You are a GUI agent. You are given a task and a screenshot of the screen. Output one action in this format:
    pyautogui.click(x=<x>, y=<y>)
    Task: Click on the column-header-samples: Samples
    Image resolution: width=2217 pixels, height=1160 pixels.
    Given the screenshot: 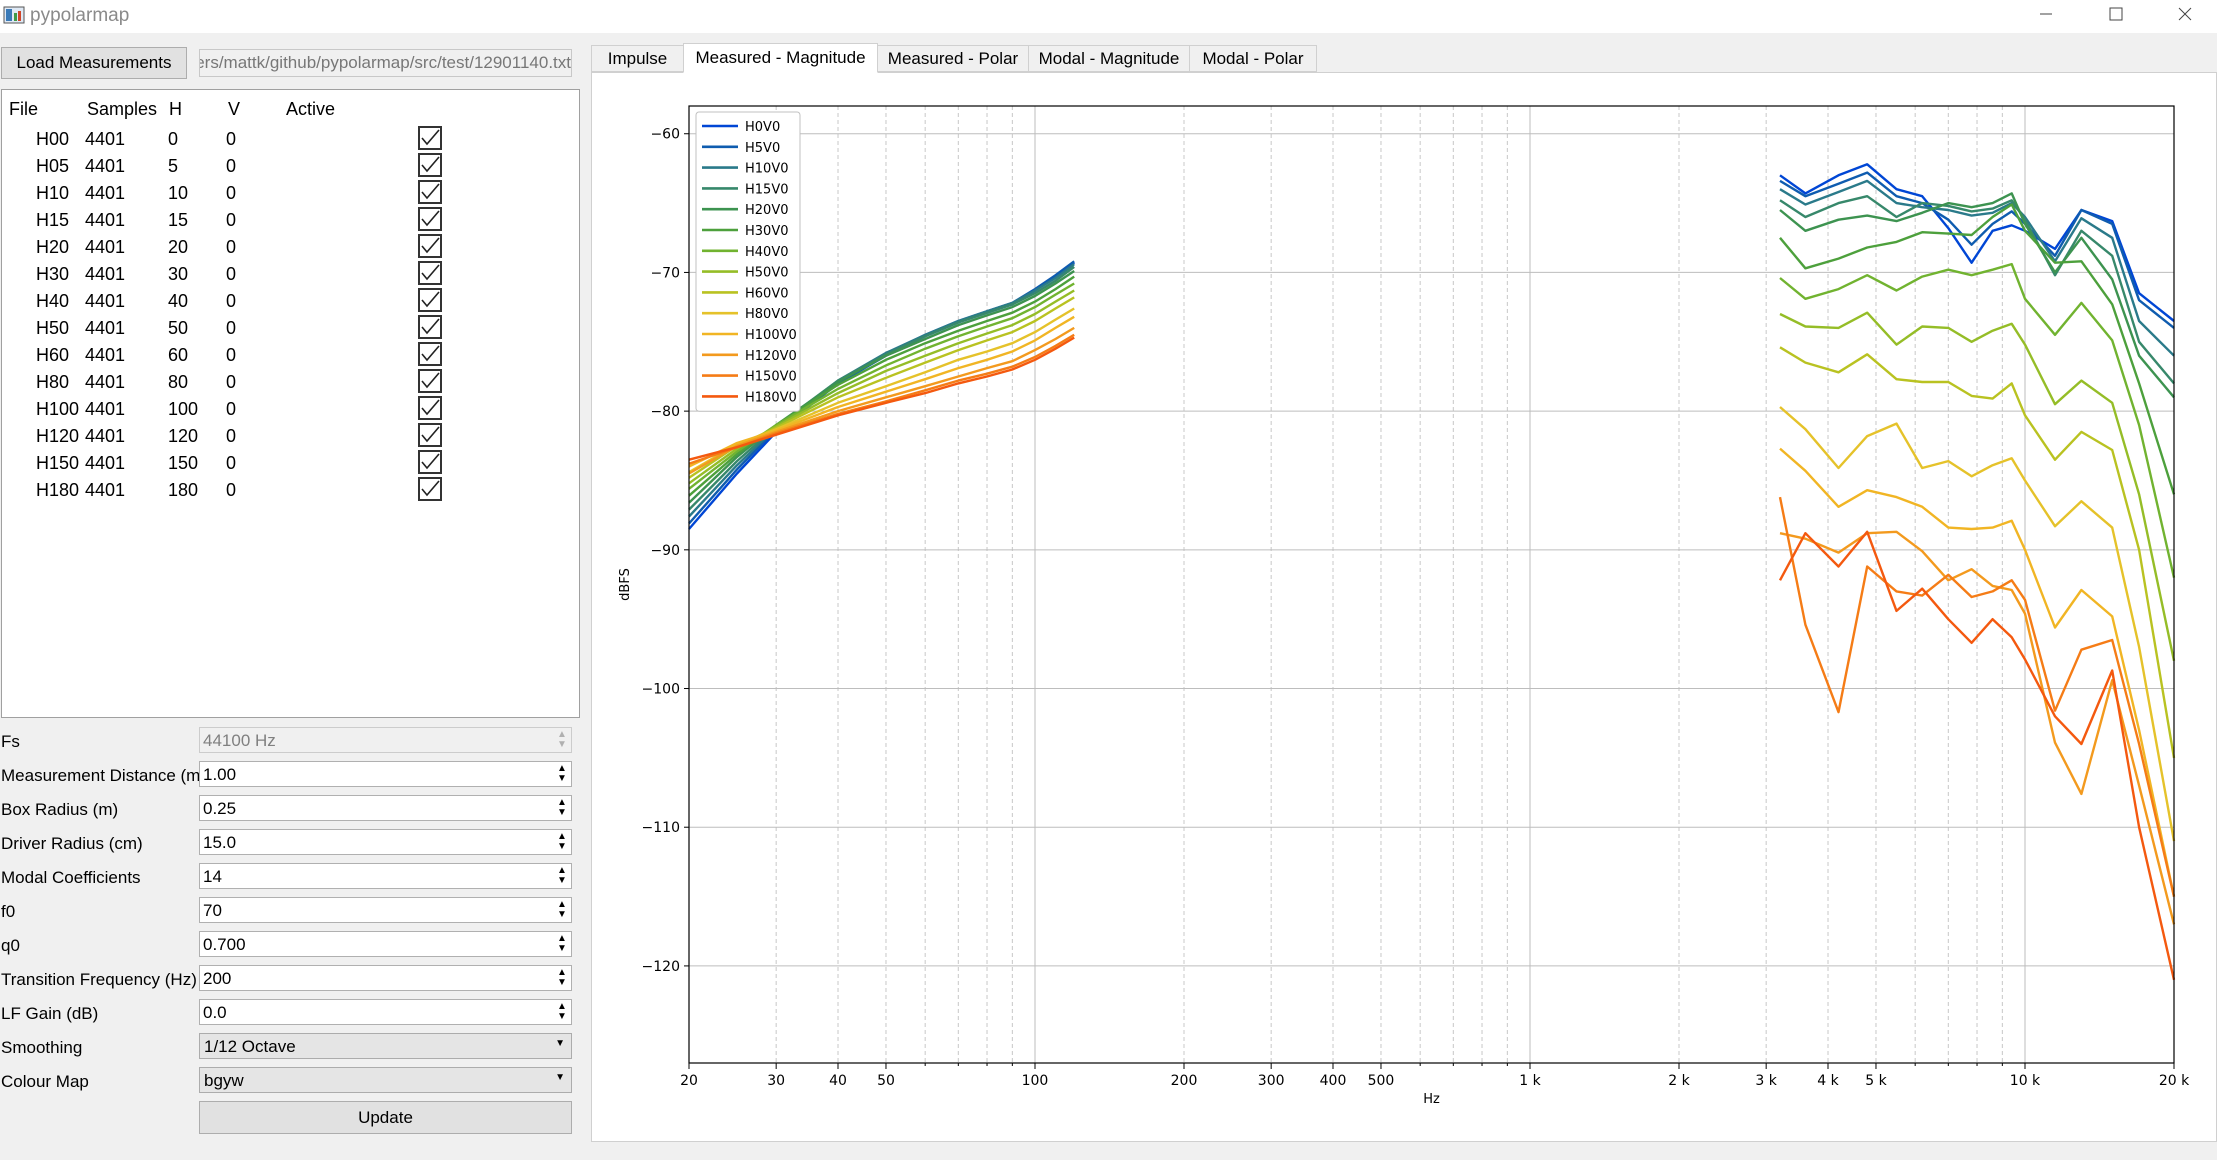 What is the action you would take?
    pyautogui.click(x=122, y=109)
    